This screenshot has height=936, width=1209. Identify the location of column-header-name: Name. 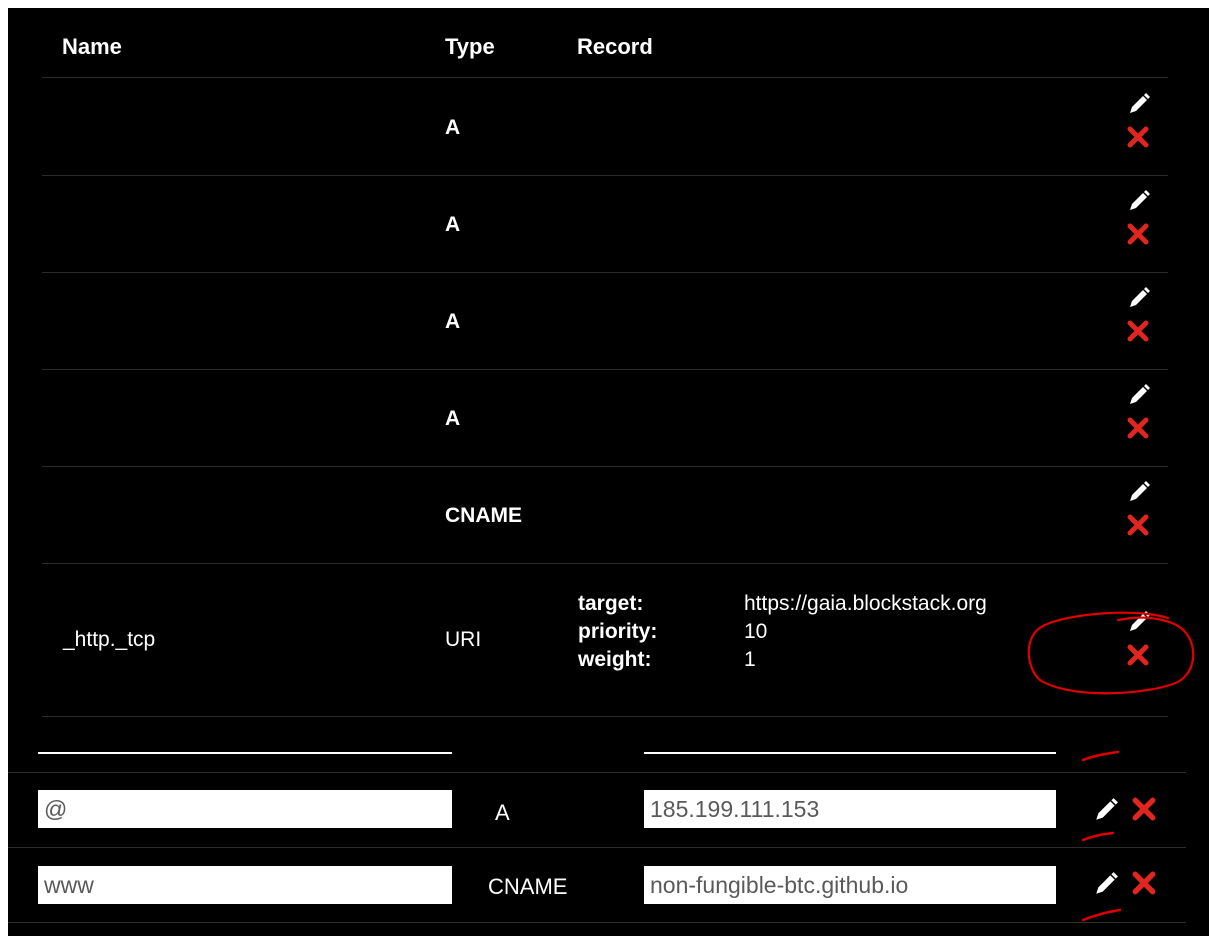
(92, 46).